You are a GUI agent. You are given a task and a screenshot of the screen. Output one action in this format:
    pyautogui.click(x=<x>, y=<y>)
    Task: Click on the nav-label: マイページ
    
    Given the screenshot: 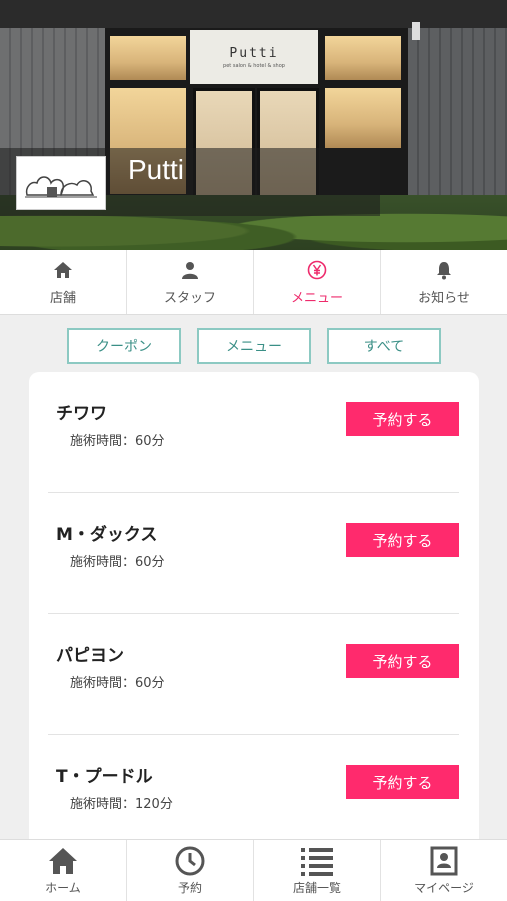 What is the action you would take?
    pyautogui.click(x=444, y=888)
    